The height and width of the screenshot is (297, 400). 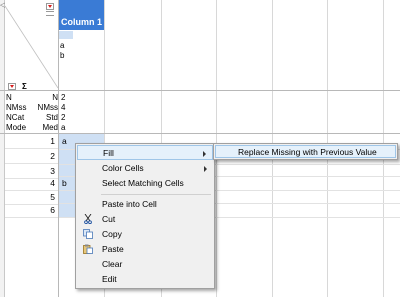 What do you see at coordinates (145, 152) in the screenshot?
I see `menu-item-fill: Fill` at bounding box center [145, 152].